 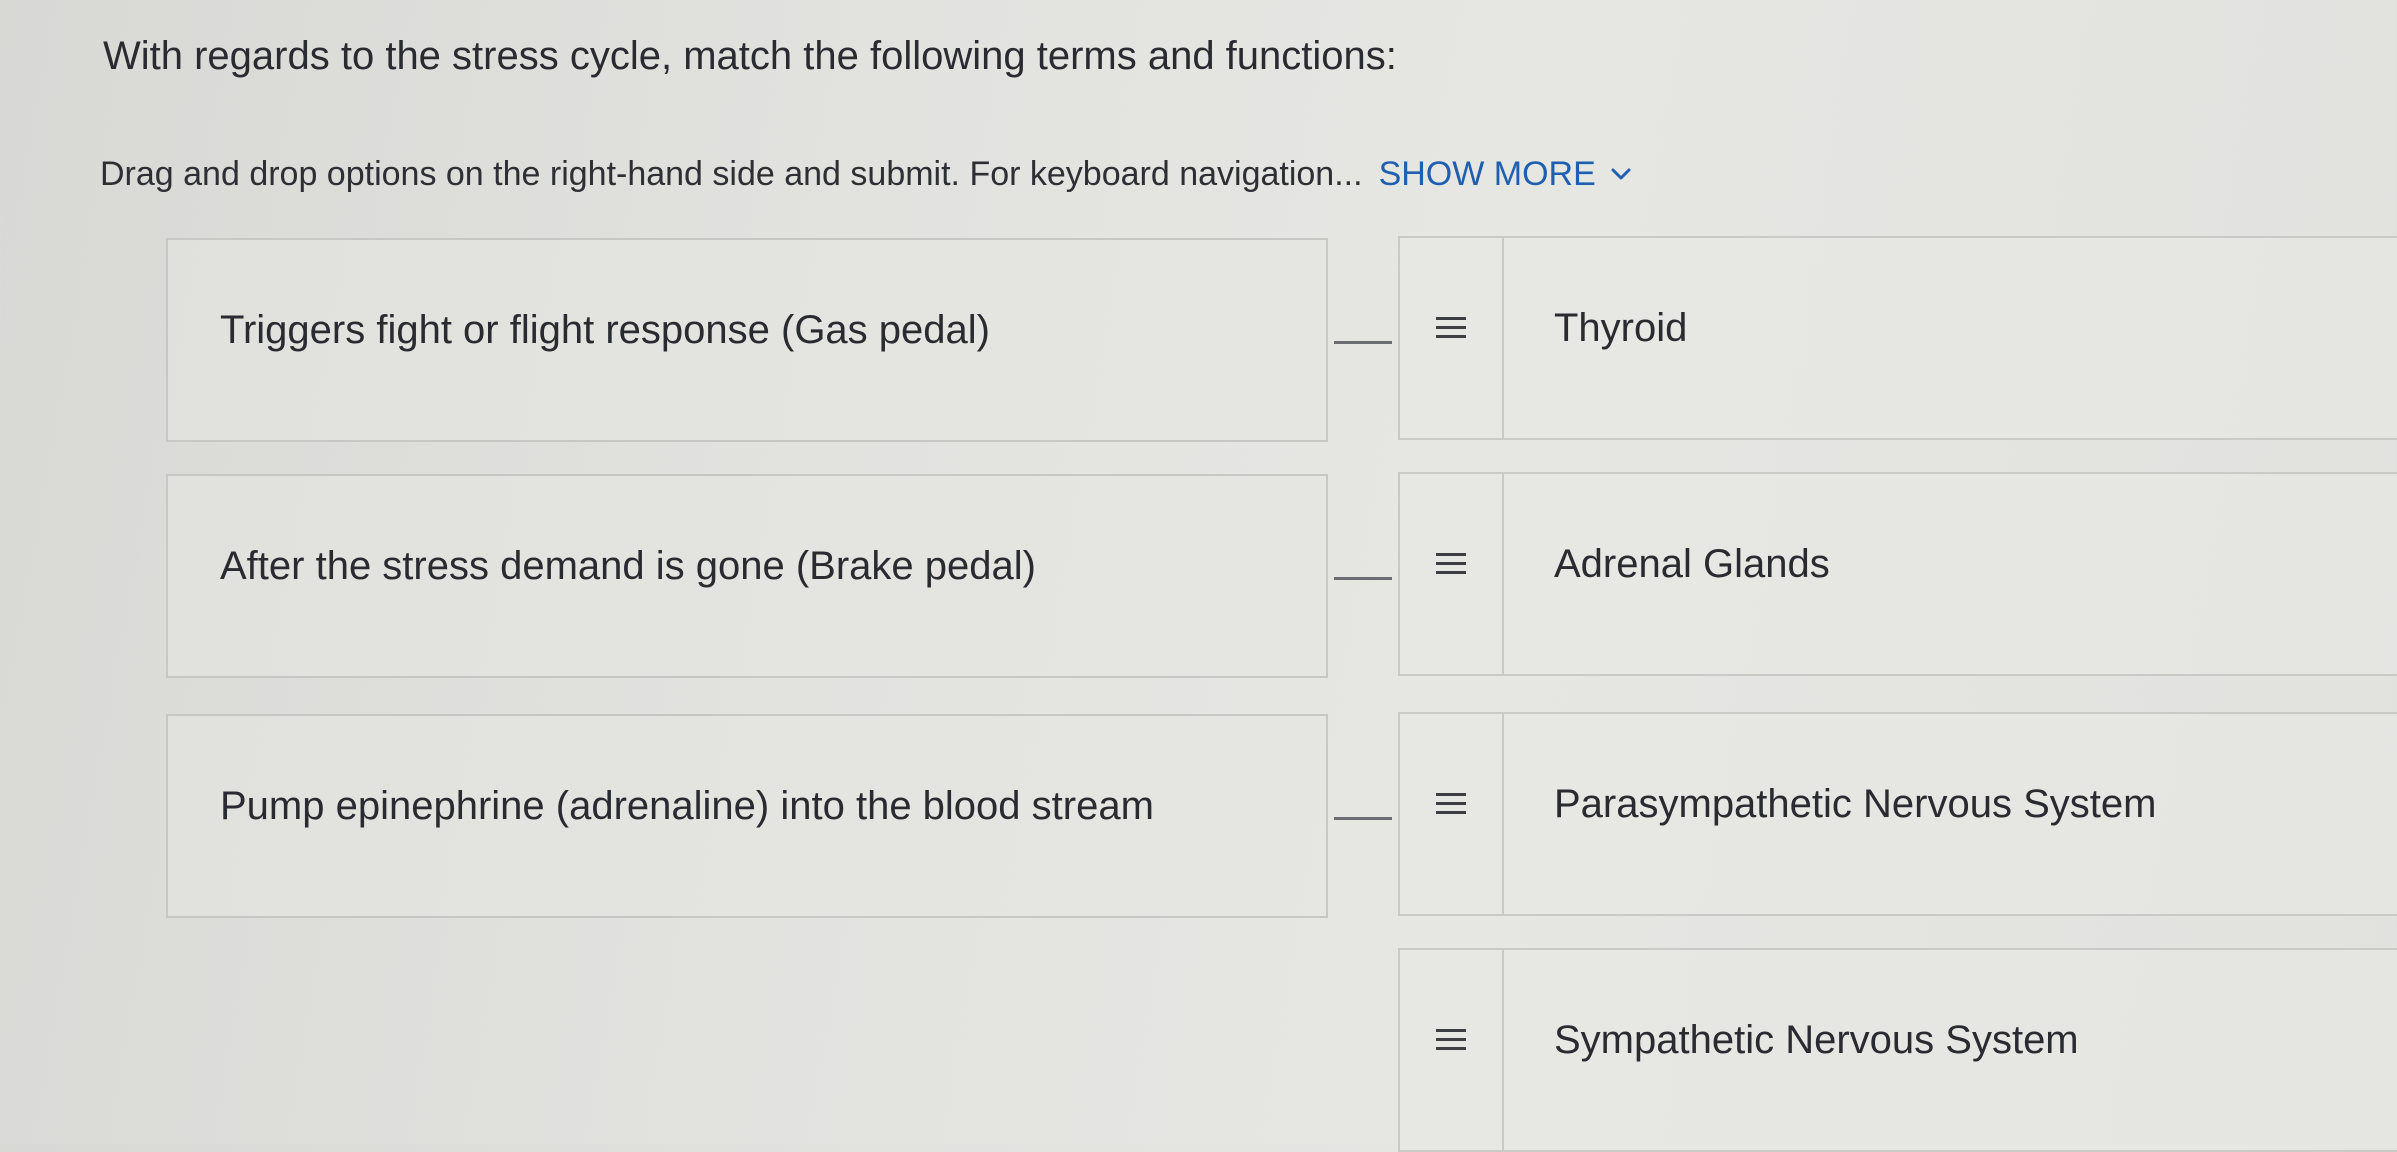 What do you see at coordinates (1692, 564) in the screenshot?
I see `option-label: Adrenal Glands` at bounding box center [1692, 564].